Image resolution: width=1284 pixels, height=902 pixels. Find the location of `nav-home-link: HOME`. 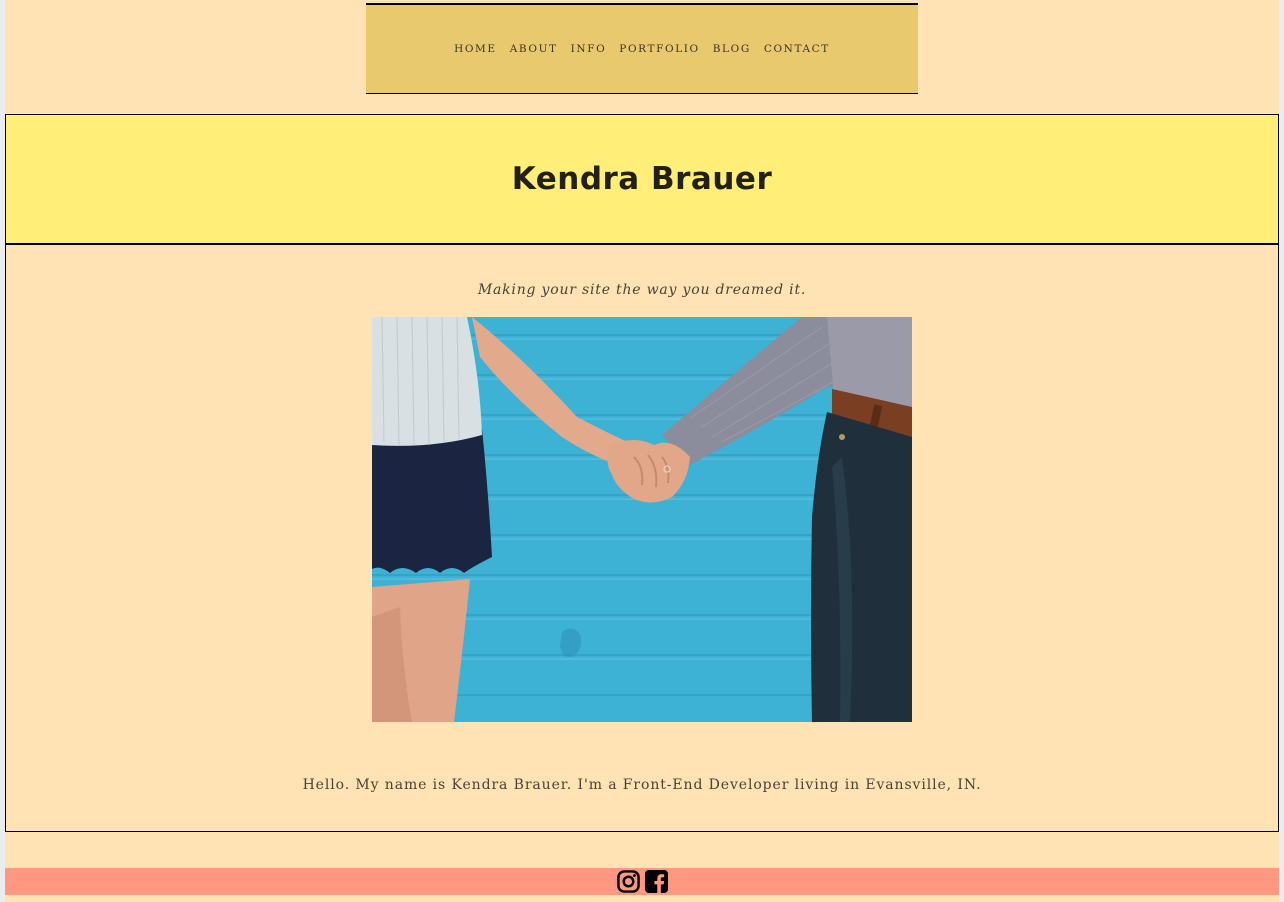

nav-home-link: HOME is located at coordinates (475, 49).